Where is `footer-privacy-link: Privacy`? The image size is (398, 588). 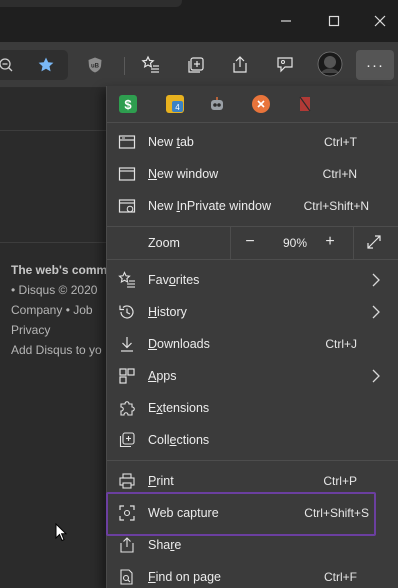 footer-privacy-link: Privacy is located at coordinates (30, 330).